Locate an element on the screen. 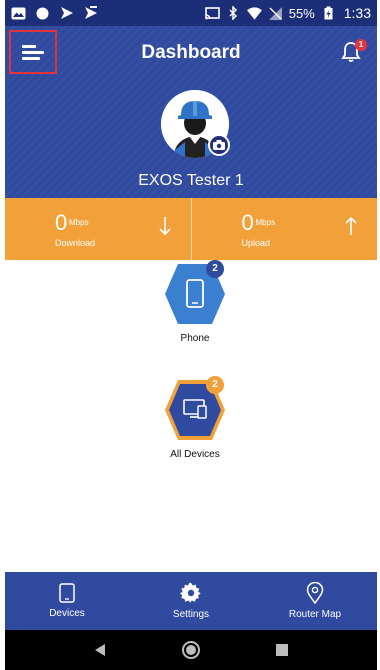 This screenshot has height=670, width=380. notifications-button: 1 is located at coordinates (353, 52).